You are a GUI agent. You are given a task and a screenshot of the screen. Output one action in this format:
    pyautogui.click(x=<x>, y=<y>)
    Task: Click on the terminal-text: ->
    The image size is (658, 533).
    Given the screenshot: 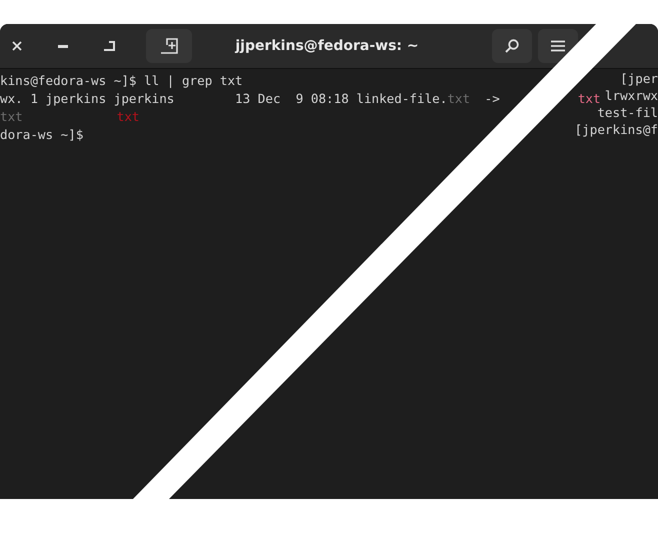 What is the action you would take?
    pyautogui.click(x=492, y=99)
    